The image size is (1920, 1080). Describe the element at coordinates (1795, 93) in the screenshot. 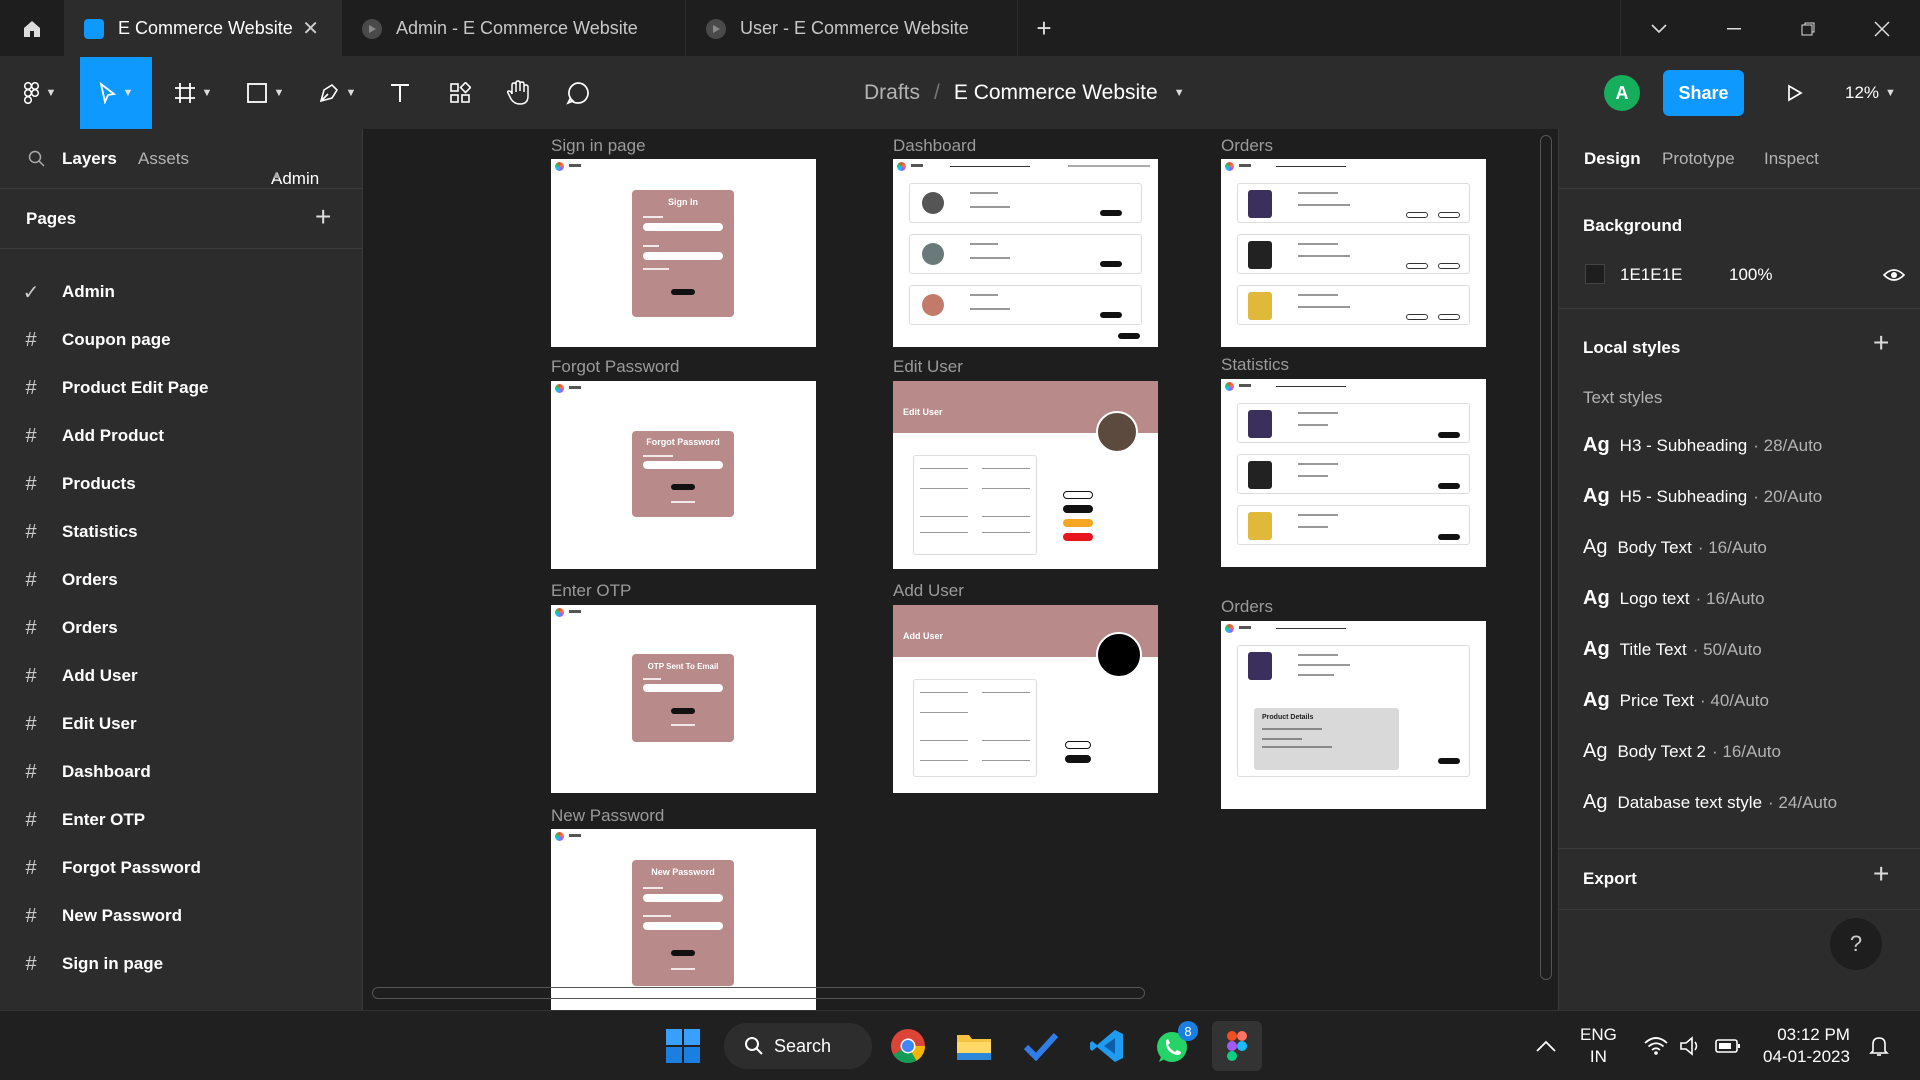

I see `present-button` at that location.